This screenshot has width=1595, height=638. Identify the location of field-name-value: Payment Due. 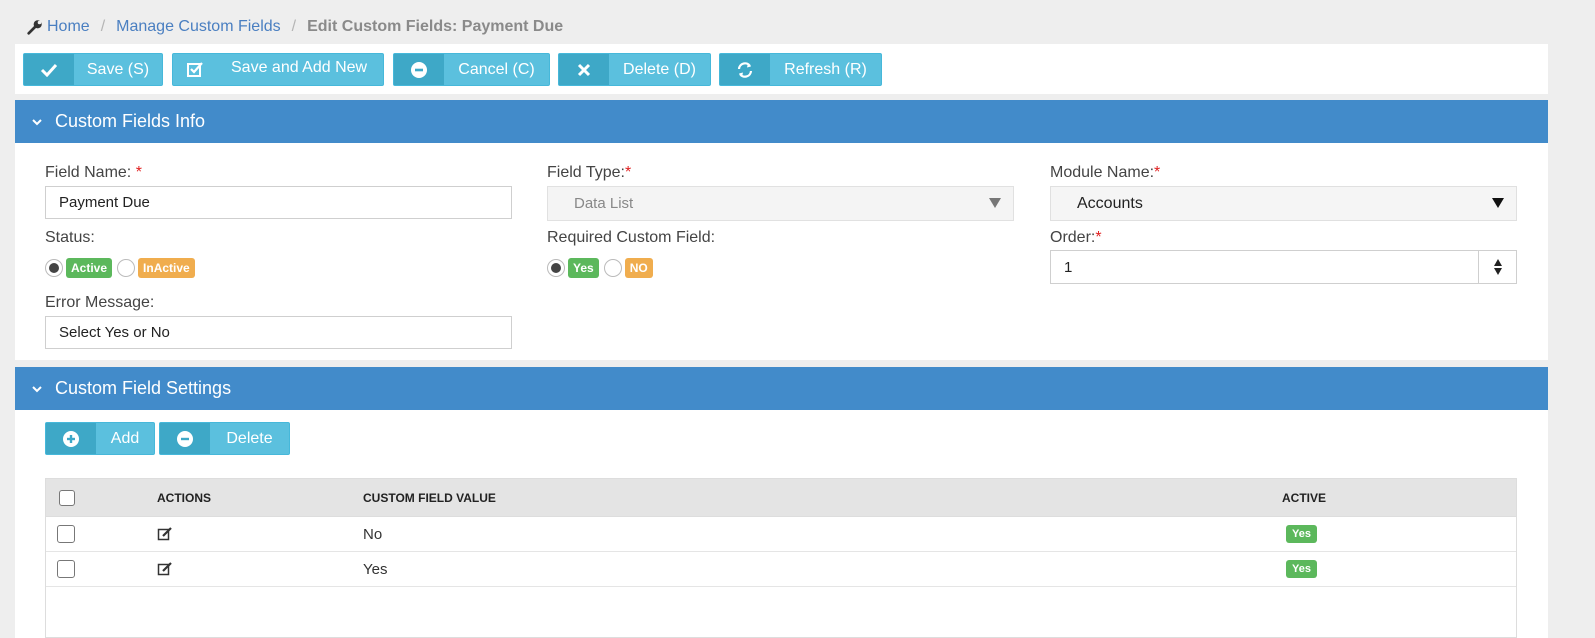
(104, 202).